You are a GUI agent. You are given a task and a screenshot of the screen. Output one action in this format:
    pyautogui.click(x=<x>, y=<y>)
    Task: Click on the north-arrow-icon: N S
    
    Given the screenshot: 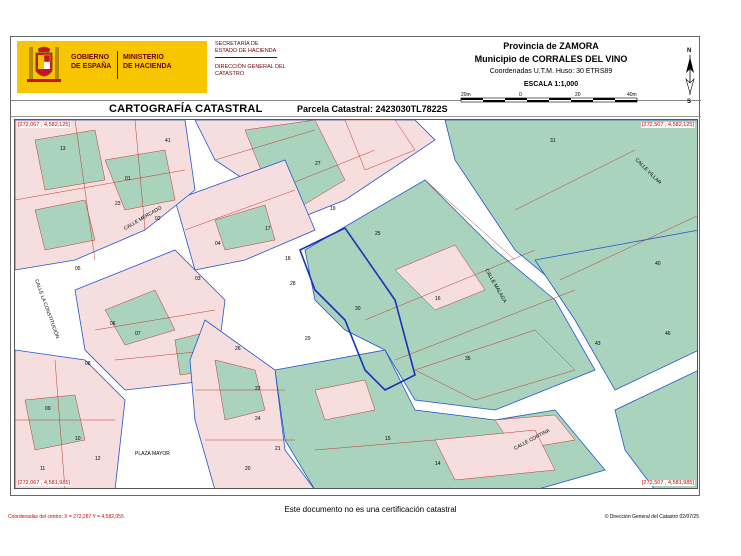 What is the action you would take?
    pyautogui.click(x=690, y=75)
    